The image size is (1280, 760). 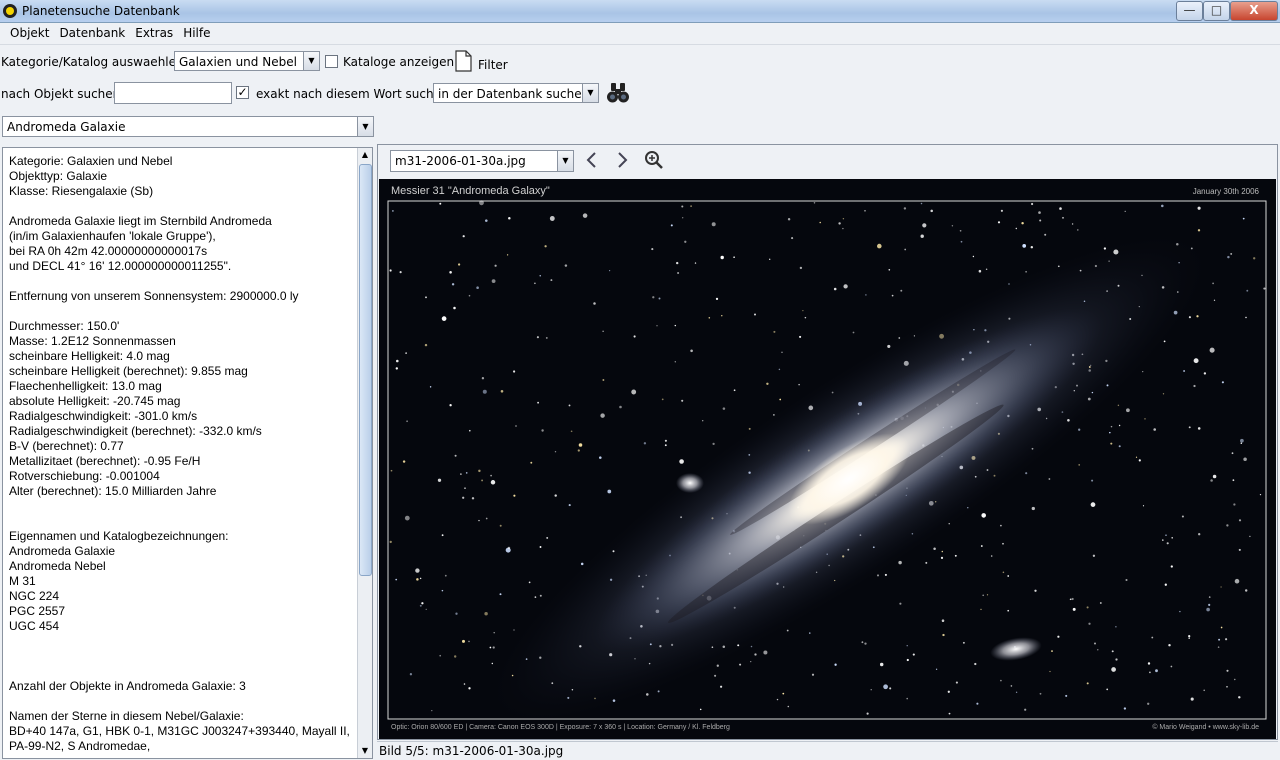 What do you see at coordinates (196, 31) in the screenshot?
I see `menu-hilfe: Hilfe` at bounding box center [196, 31].